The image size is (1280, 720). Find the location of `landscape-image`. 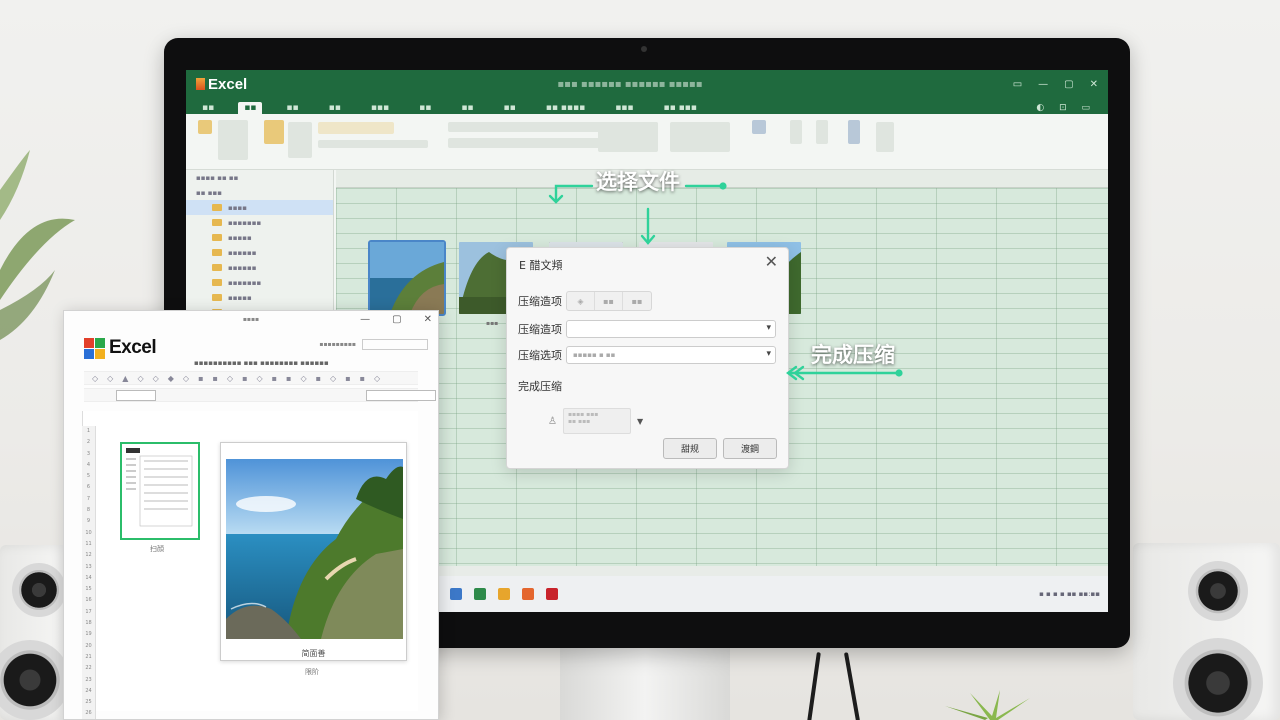

landscape-image is located at coordinates (314, 549).